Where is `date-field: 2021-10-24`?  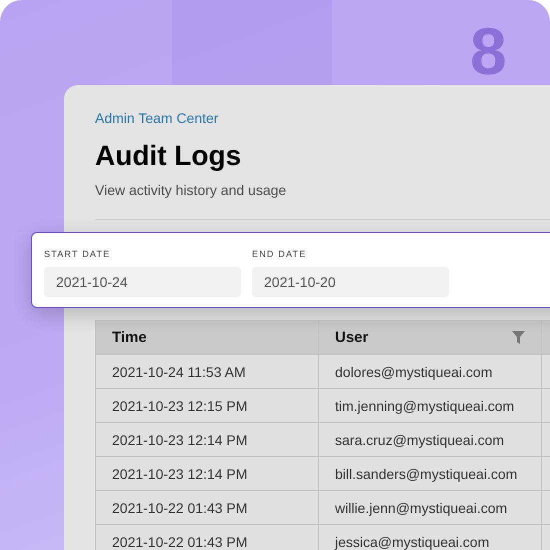 date-field: 2021-10-24 is located at coordinates (142, 282).